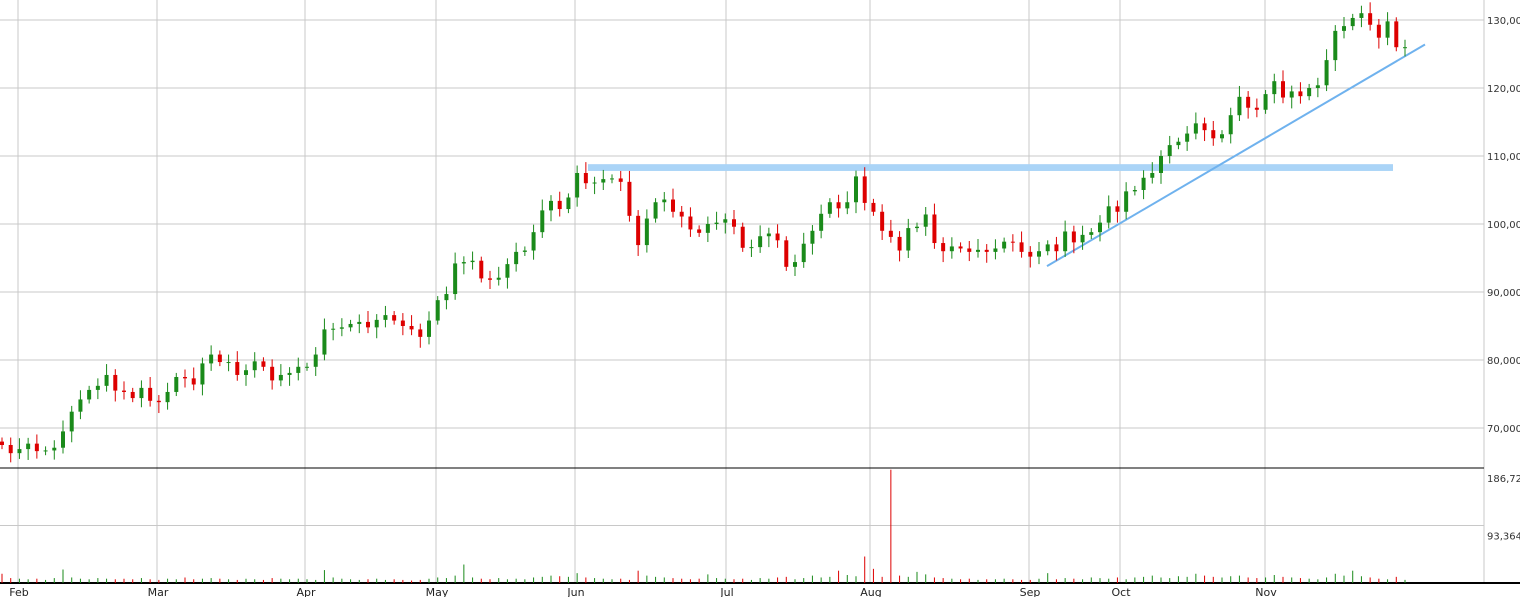 The width and height of the screenshot is (1520, 597). What do you see at coordinates (1236, 155) in the screenshot?
I see `trendline` at bounding box center [1236, 155].